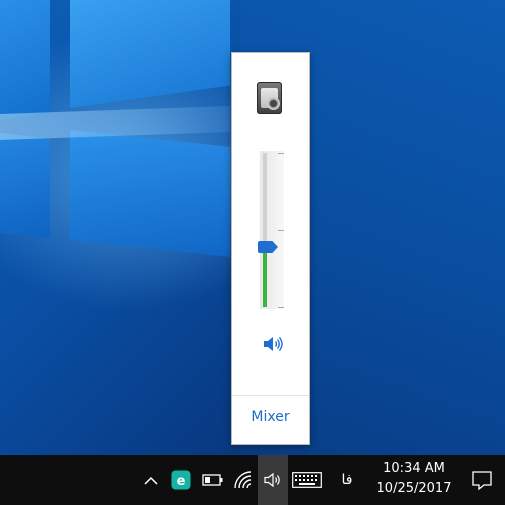 This screenshot has height=505, width=505. What do you see at coordinates (414, 468) in the screenshot?
I see `clock-time: 10:34 AM` at bounding box center [414, 468].